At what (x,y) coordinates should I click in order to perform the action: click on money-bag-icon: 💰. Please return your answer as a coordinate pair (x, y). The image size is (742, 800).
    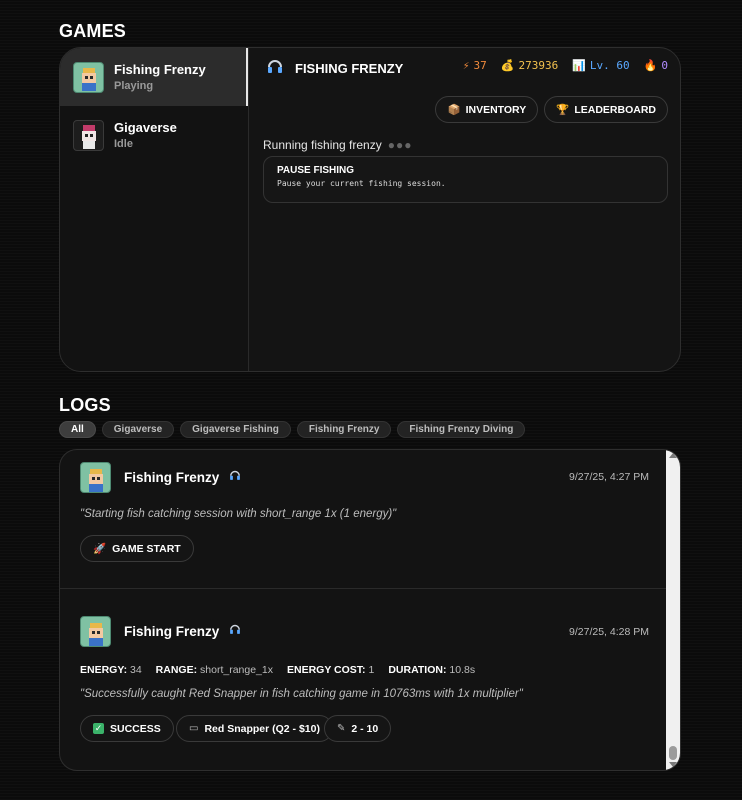
    Looking at the image, I should click on (507, 65).